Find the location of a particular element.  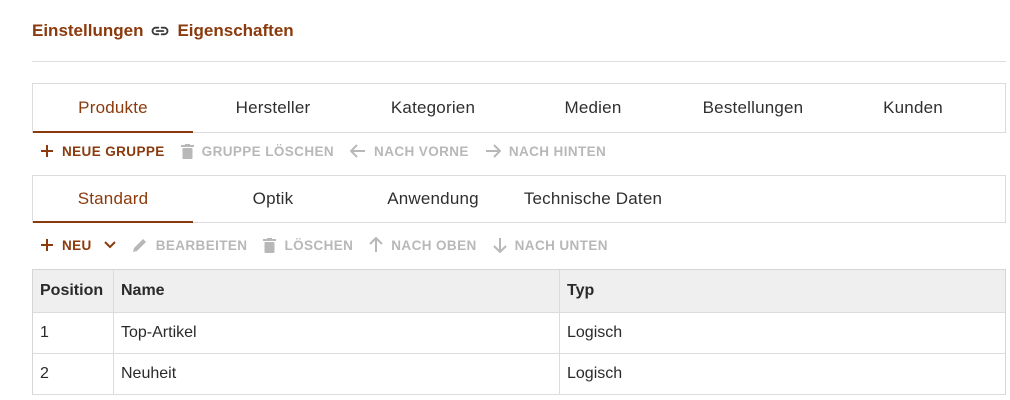

arrow-up-icon is located at coordinates (376, 245).